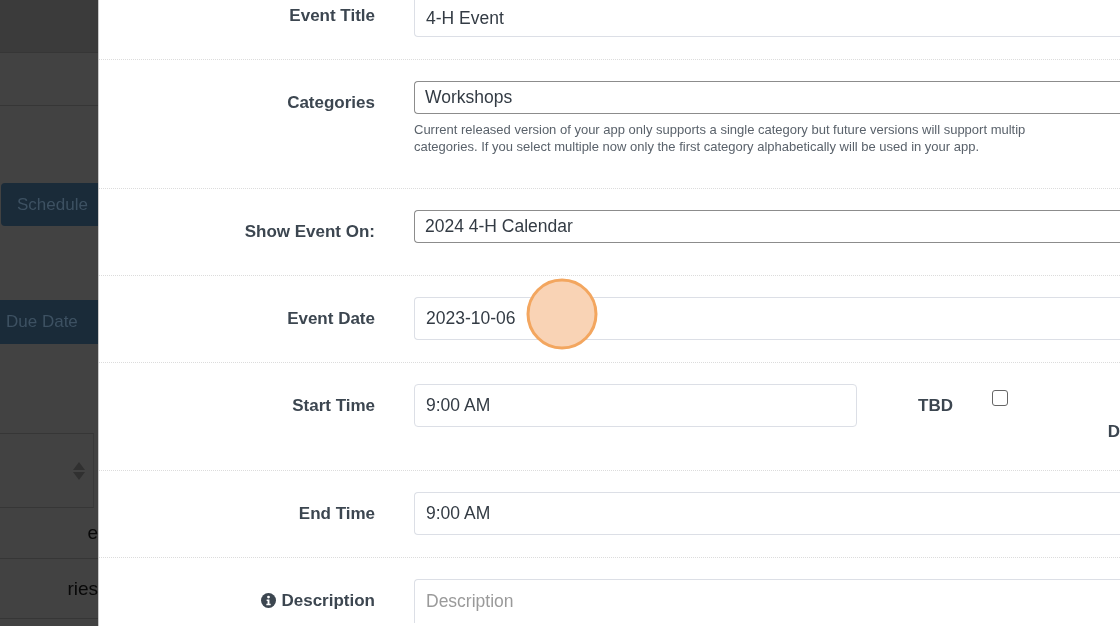 The height and width of the screenshot is (626, 1120). What do you see at coordinates (999, 398) in the screenshot?
I see `tbd-checkbox` at bounding box center [999, 398].